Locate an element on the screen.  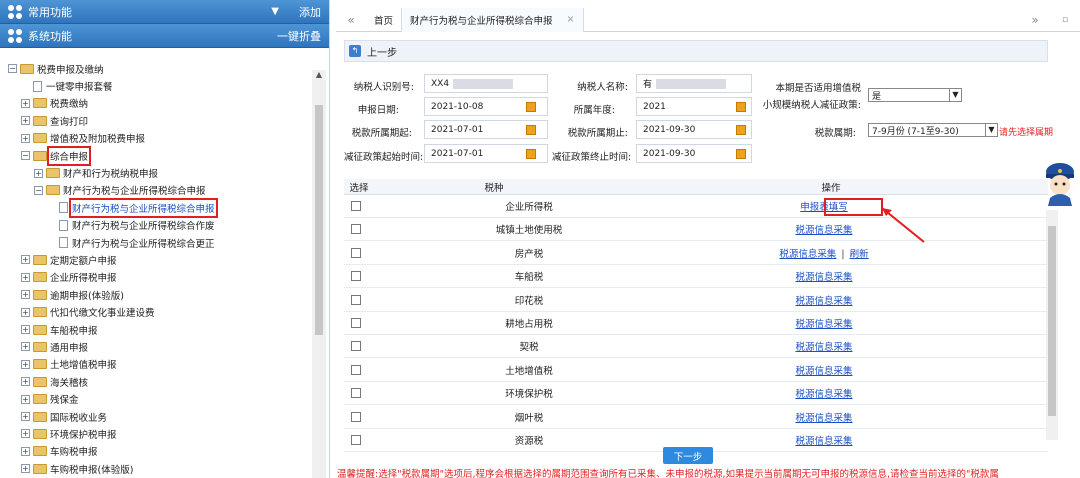
tree-item: + 车购税申报(体验版) is located at coordinates (156, 468).